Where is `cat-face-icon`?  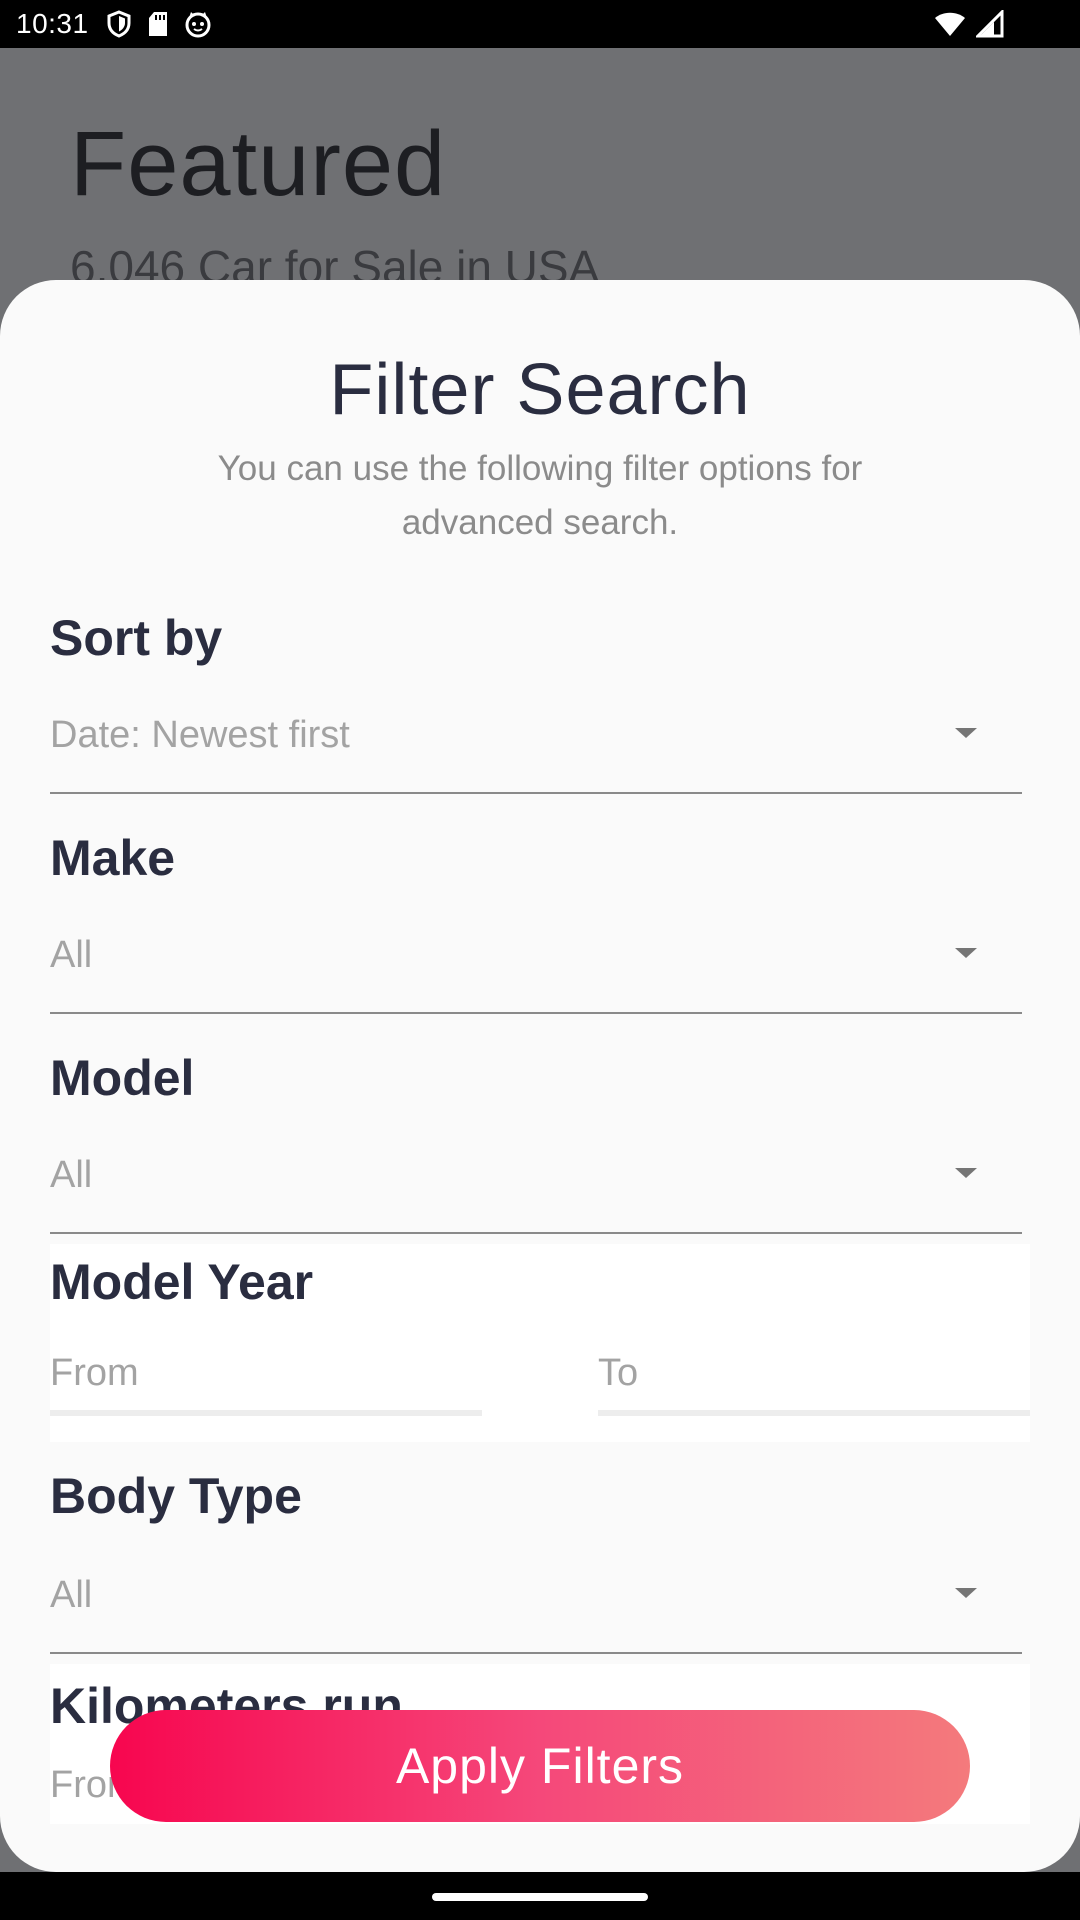 cat-face-icon is located at coordinates (198, 24).